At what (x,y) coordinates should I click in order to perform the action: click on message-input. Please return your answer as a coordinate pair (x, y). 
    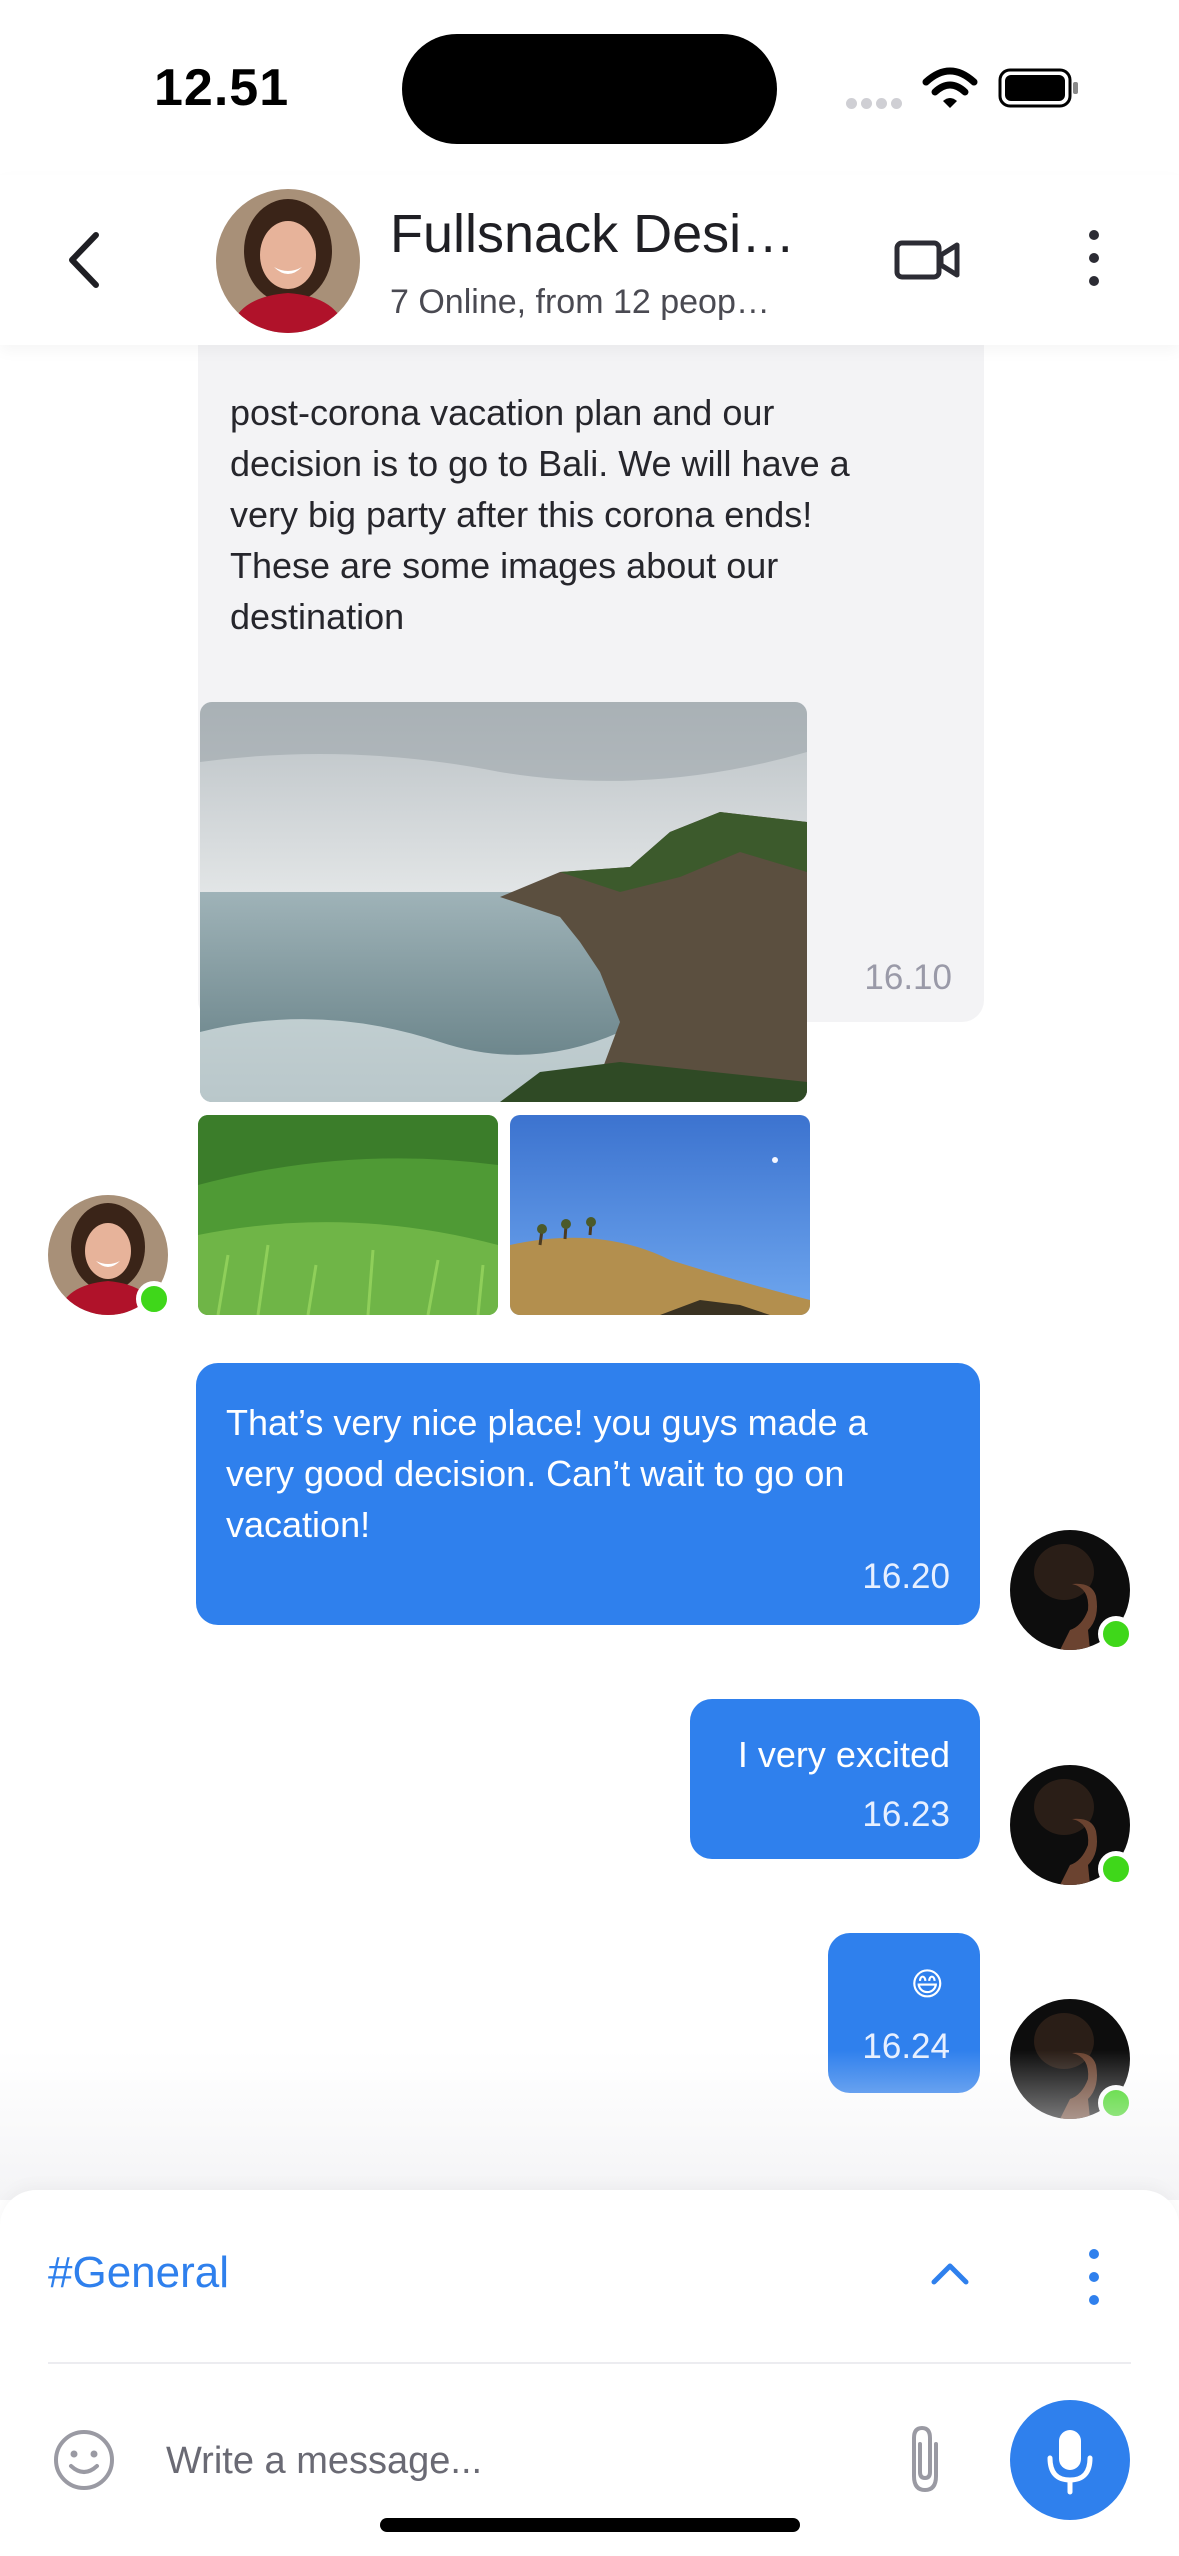
    Looking at the image, I should click on (516, 2461).